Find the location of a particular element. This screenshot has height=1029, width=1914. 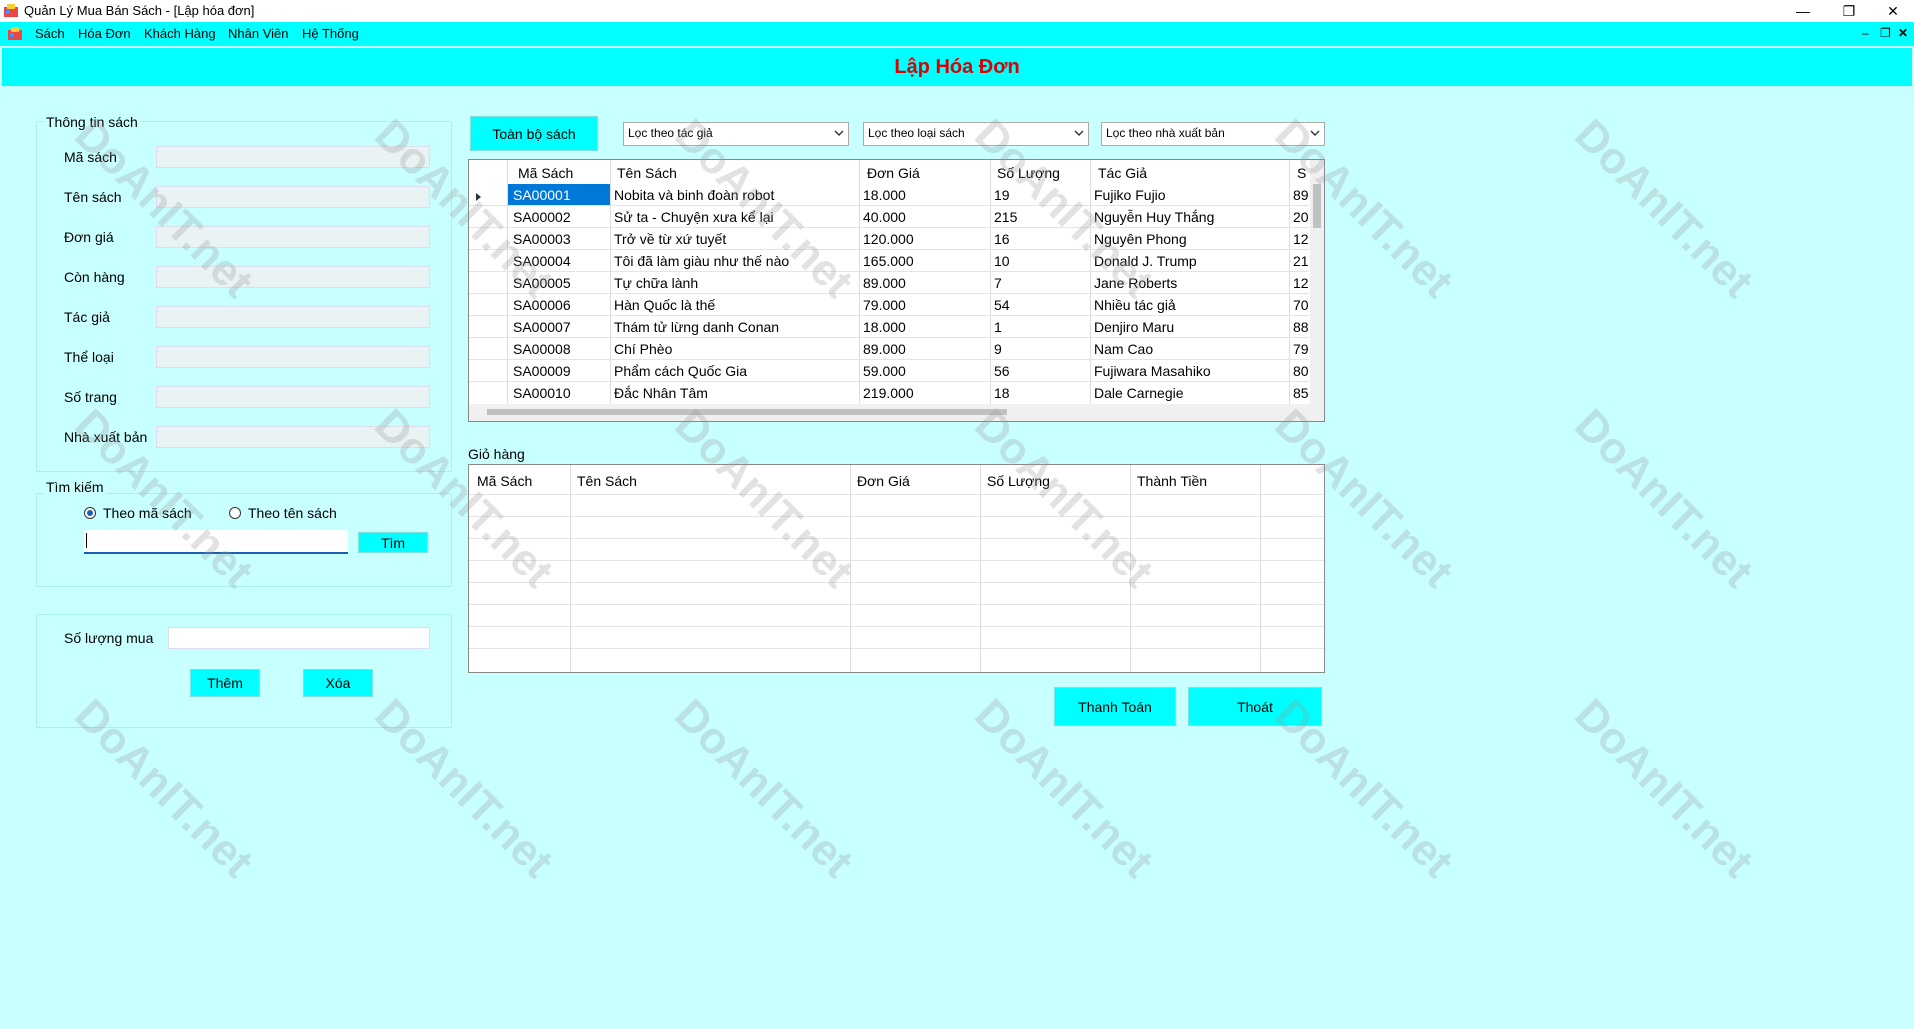

add-button: Thêm is located at coordinates (225, 683).